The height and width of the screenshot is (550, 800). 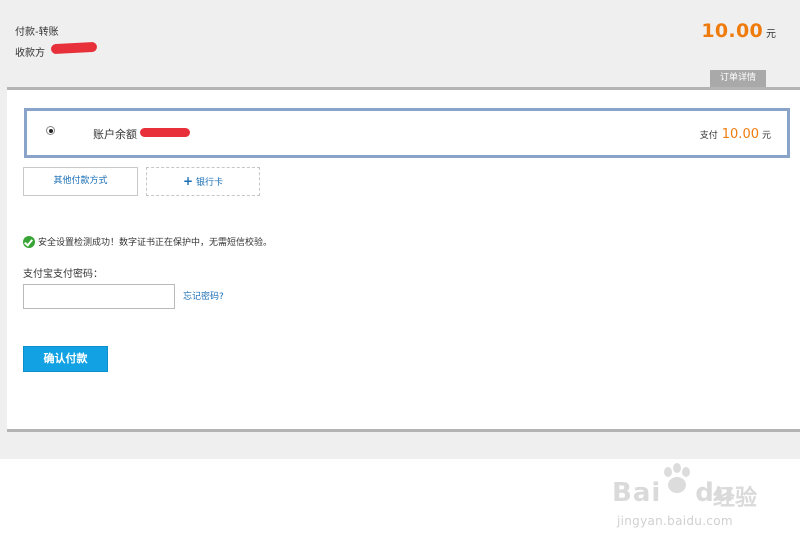 I want to click on security-status: 安全设置检测成功！数字证书正在保护中，无需短信校验。, so click(x=147, y=240).